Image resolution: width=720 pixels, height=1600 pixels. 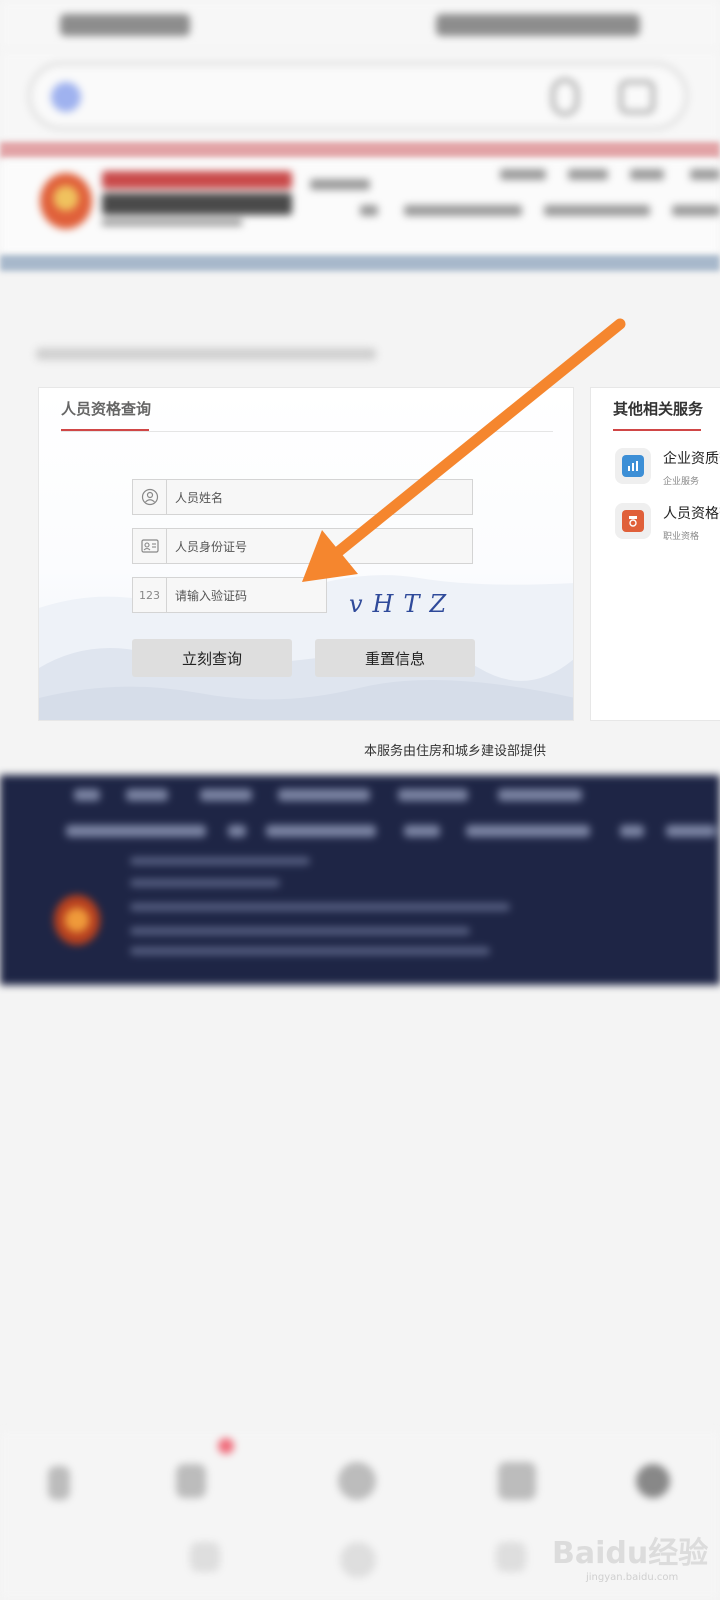 I want to click on status-right-icons, so click(x=538, y=25).